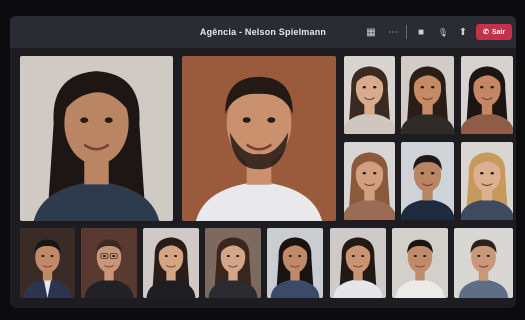 Image resolution: width=525 pixels, height=320 pixels. I want to click on toolbar-divider, so click(406, 32).